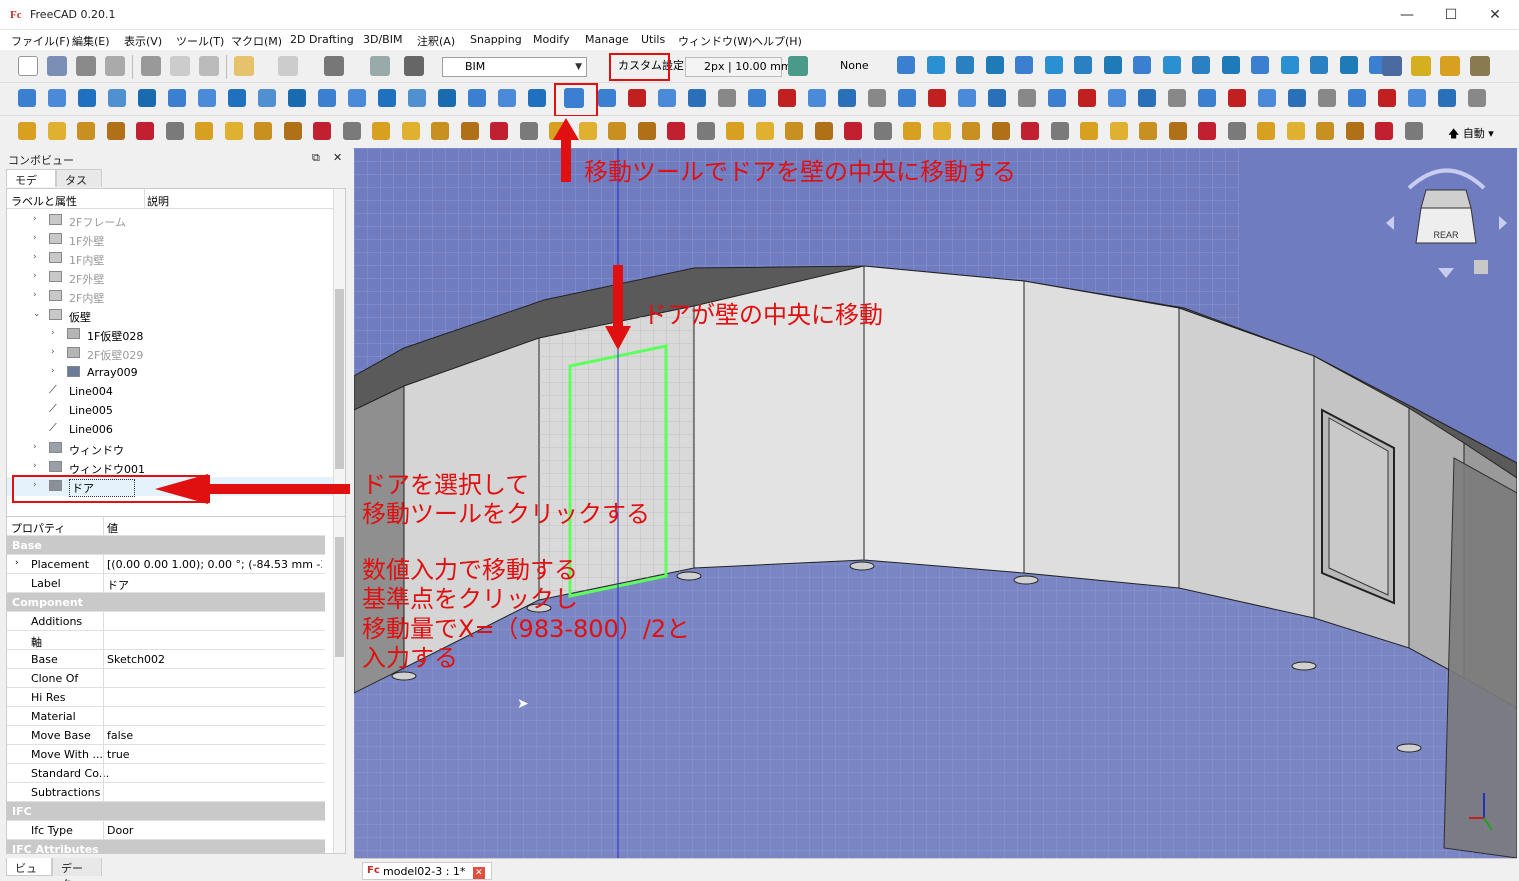  I want to click on menu-macro: マクロ(M), so click(256, 41).